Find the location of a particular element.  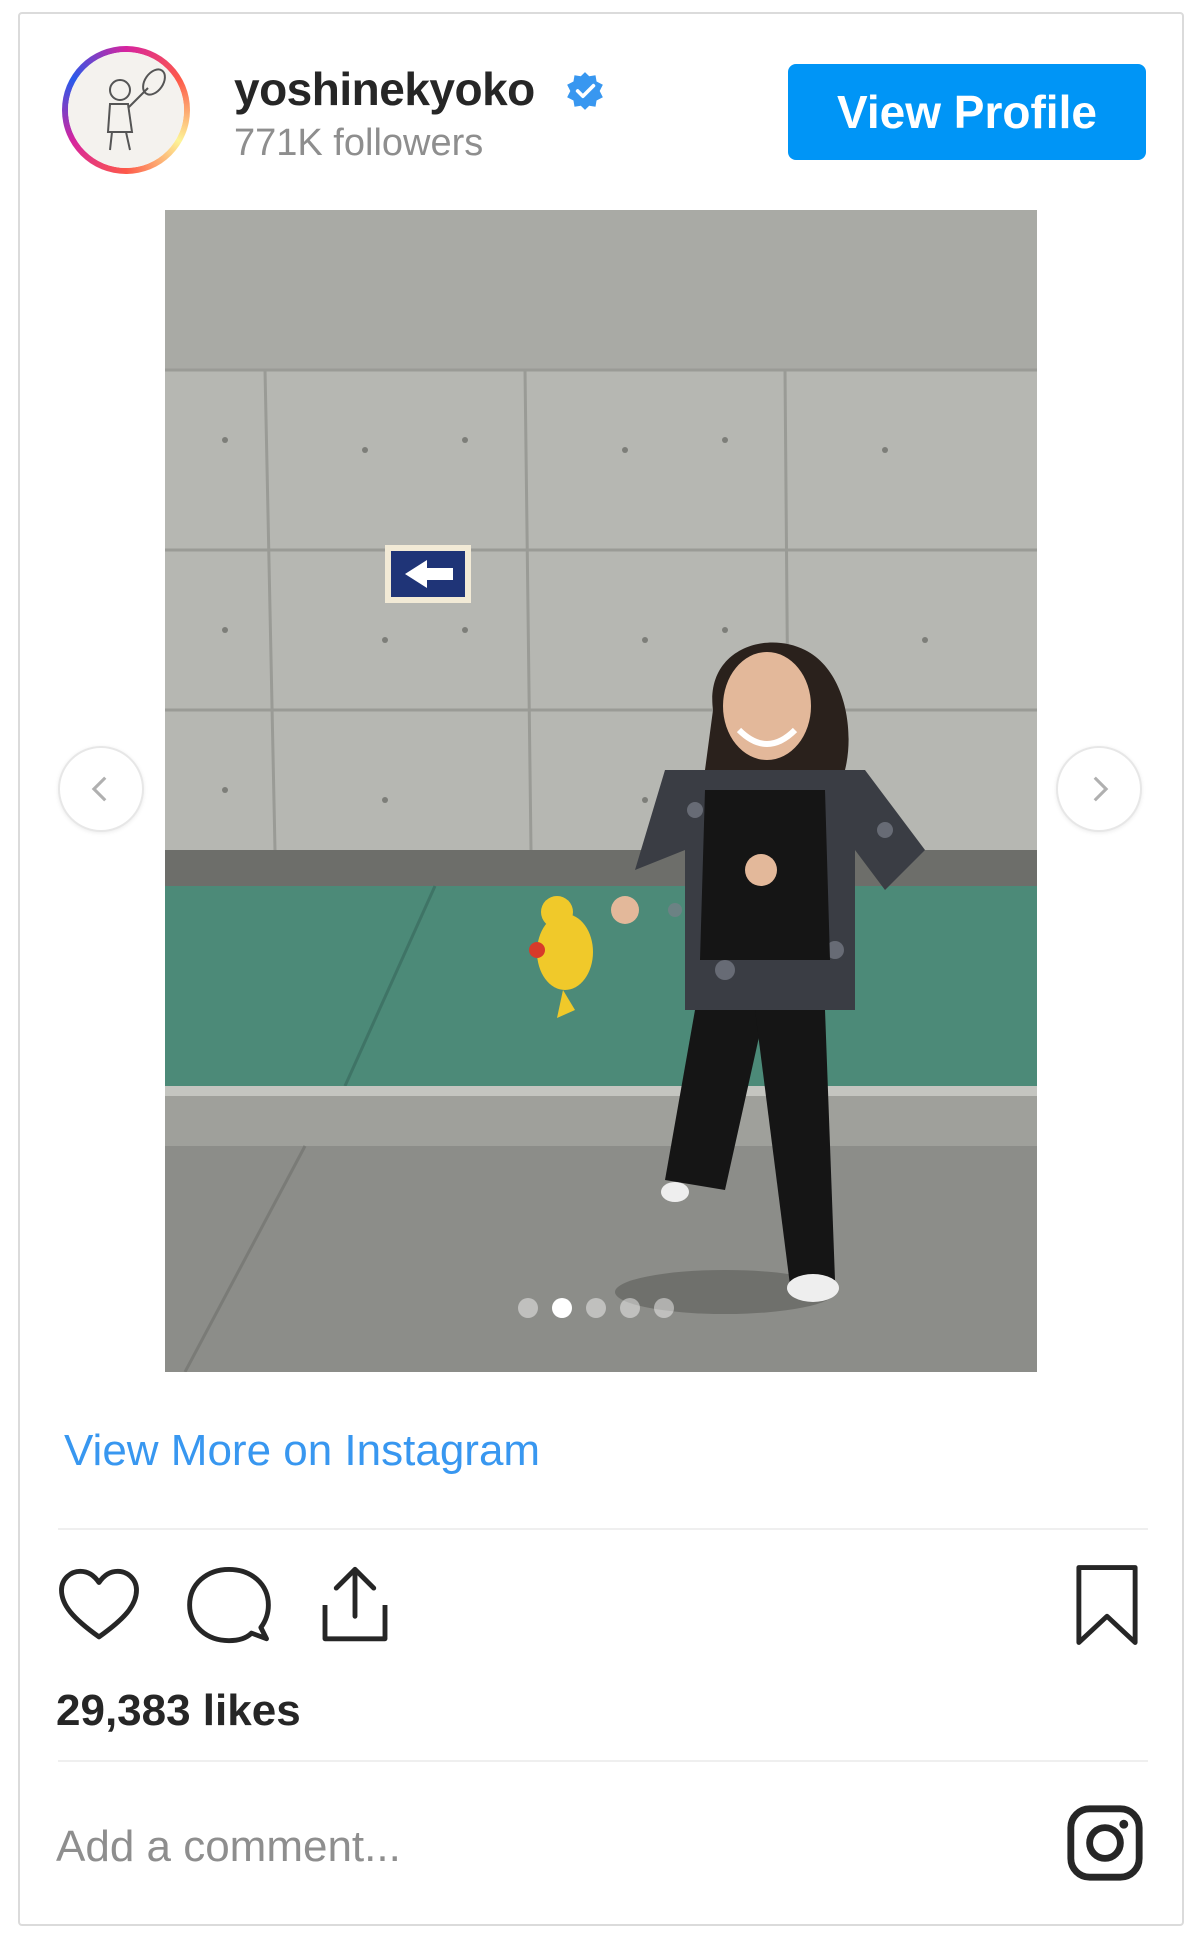

view-profile-button: View Profile is located at coordinates (967, 112).